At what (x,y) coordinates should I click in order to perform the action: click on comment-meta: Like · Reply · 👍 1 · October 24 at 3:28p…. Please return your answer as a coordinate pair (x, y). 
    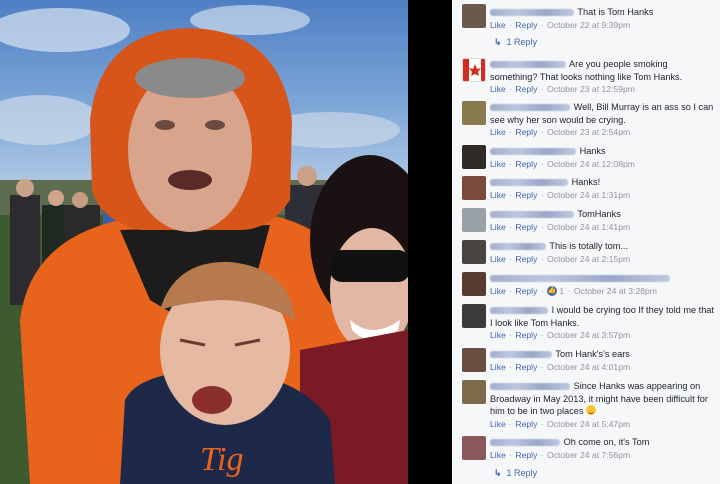
    Looking at the image, I should click on (573, 291).